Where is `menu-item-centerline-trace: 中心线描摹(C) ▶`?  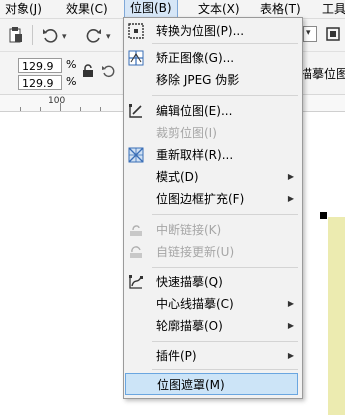
menu-item-centerline-trace: 中心线描摹(C) ▶ is located at coordinates (212, 304).